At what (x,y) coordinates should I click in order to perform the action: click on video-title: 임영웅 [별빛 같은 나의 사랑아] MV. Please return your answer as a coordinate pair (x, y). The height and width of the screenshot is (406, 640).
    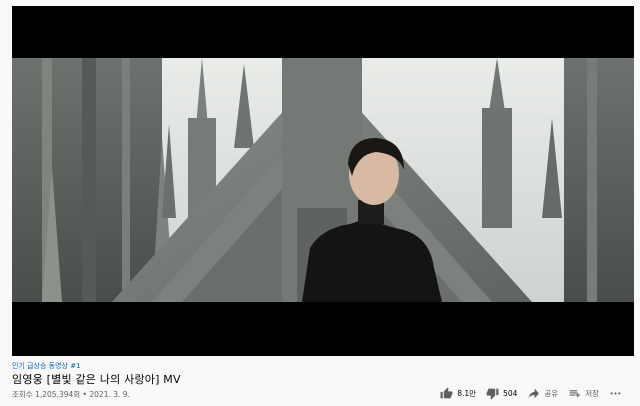
    Looking at the image, I should click on (96, 379).